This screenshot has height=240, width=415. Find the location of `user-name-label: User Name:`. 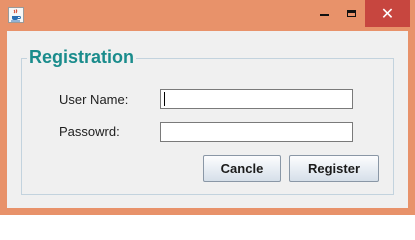

user-name-label: User Name: is located at coordinates (94, 99).